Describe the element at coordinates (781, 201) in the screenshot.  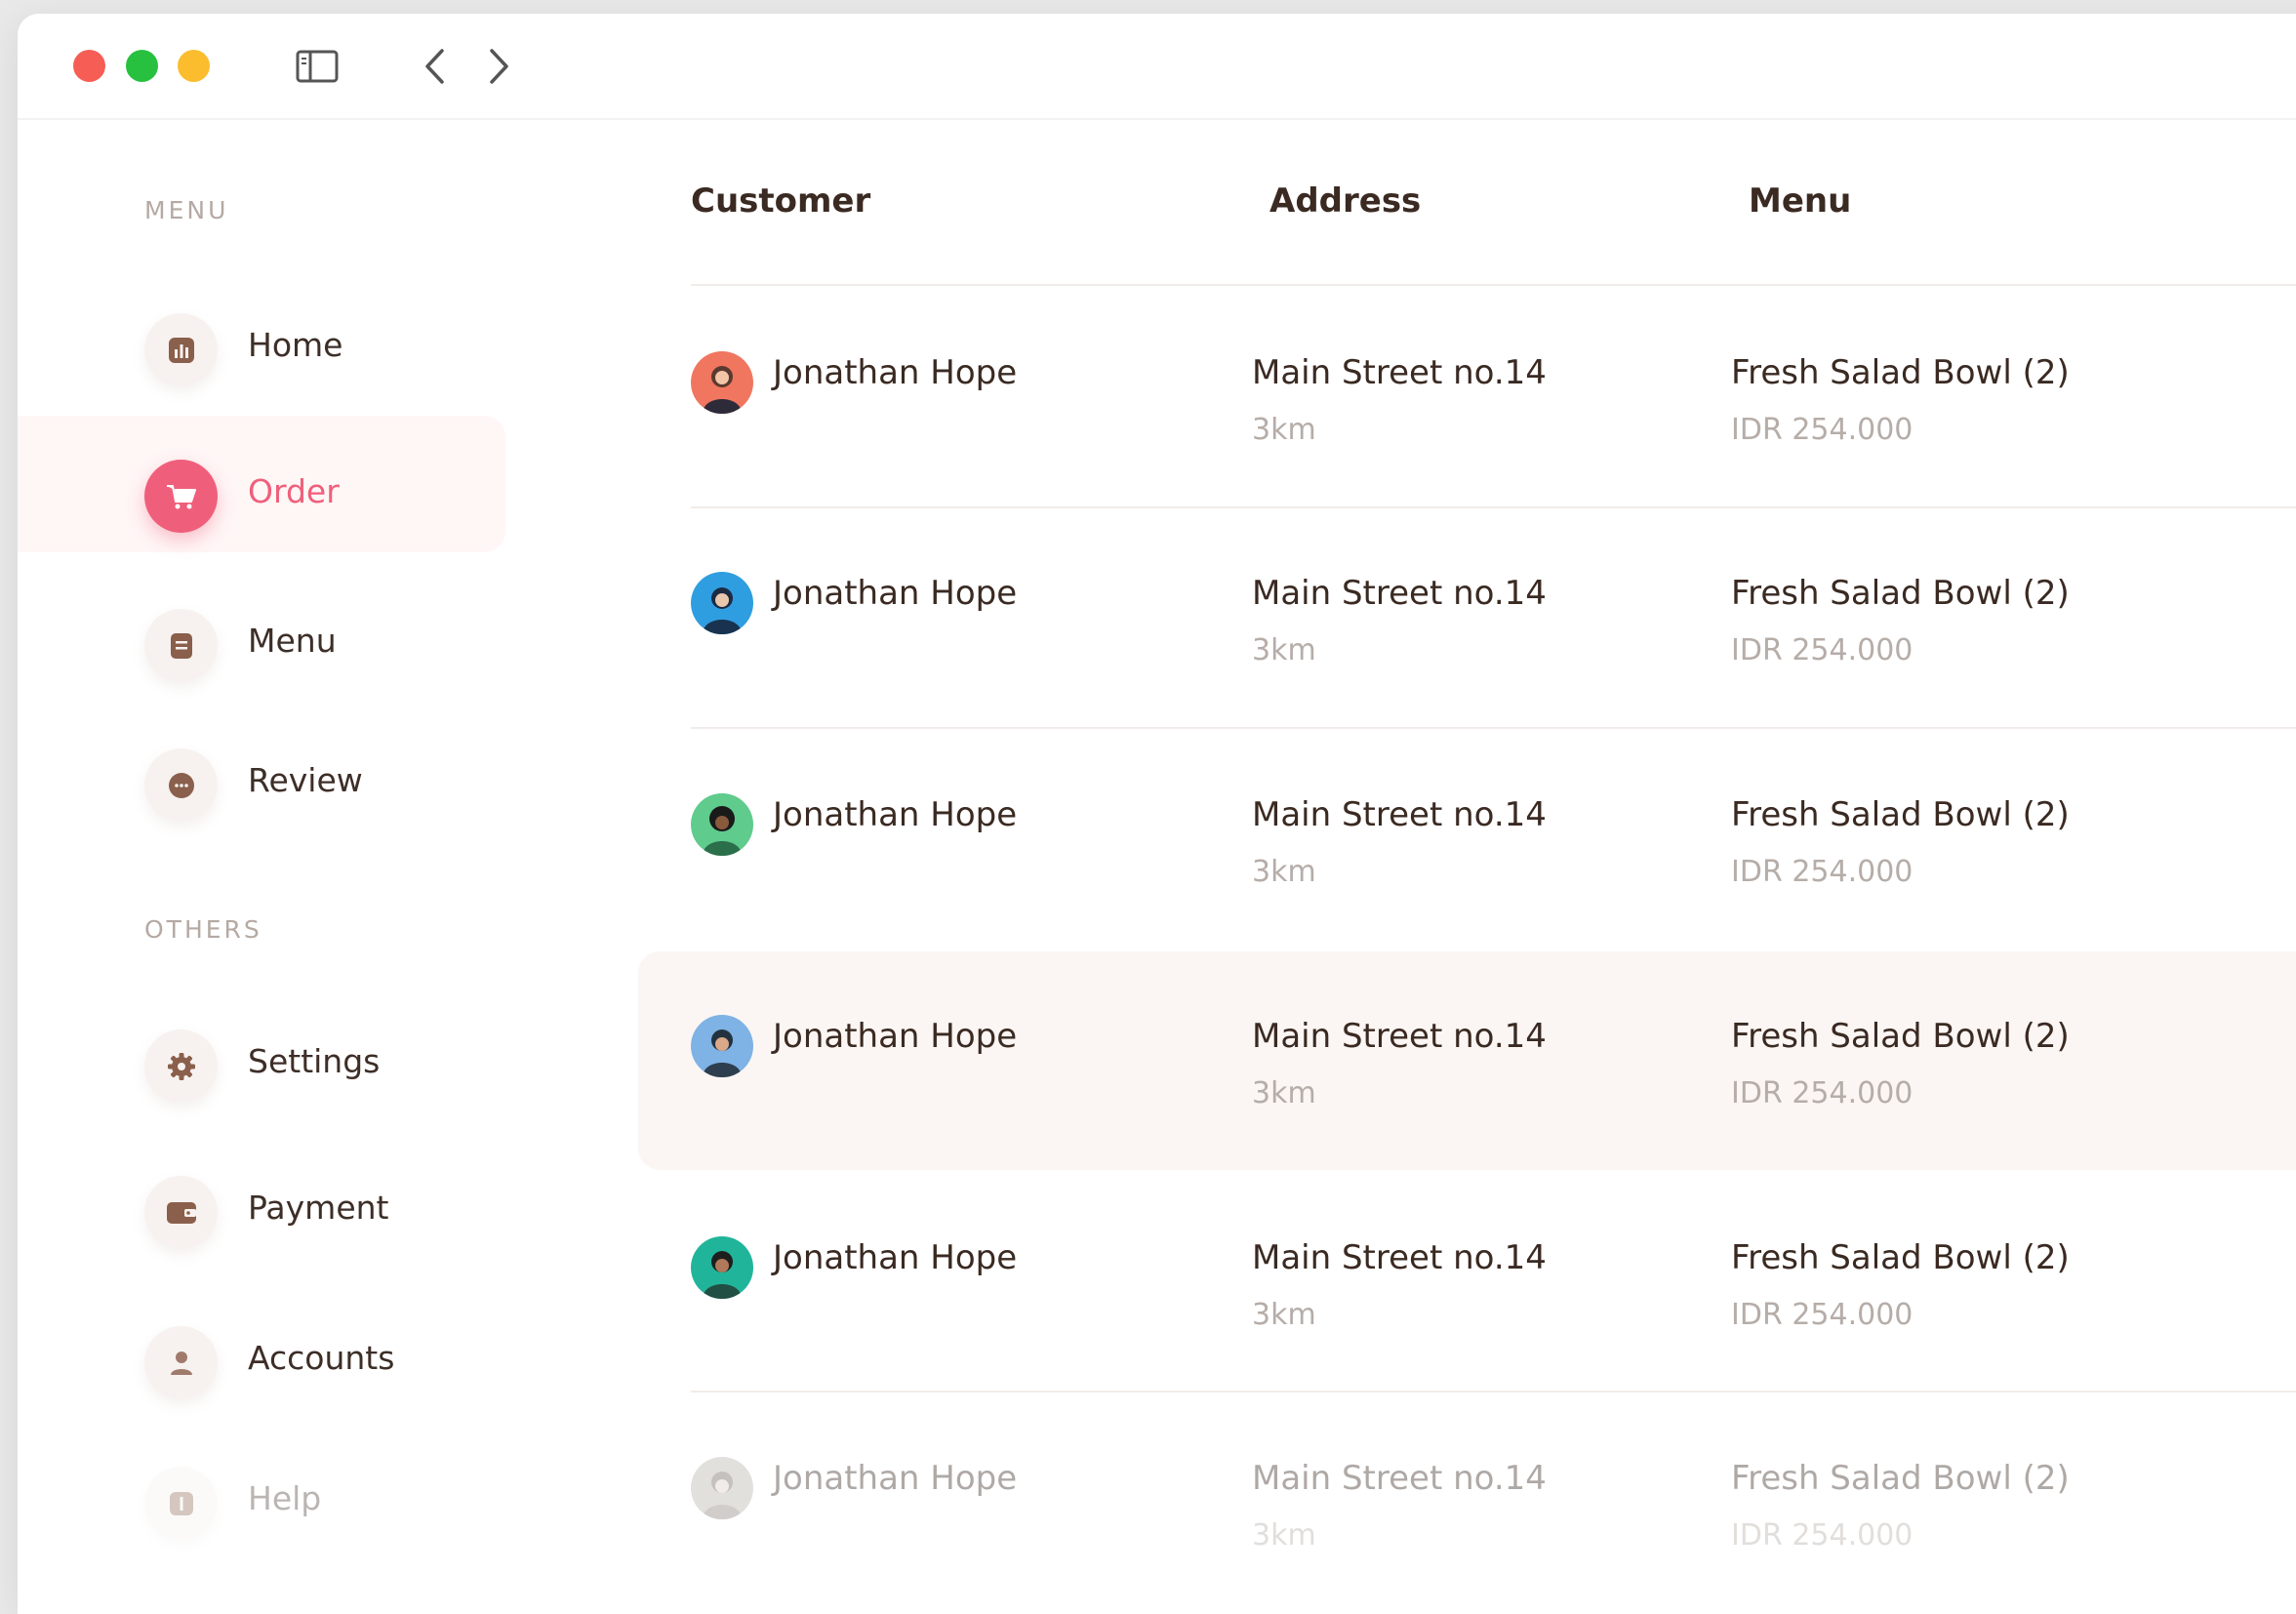
I see `column-header-customer: Customer` at that location.